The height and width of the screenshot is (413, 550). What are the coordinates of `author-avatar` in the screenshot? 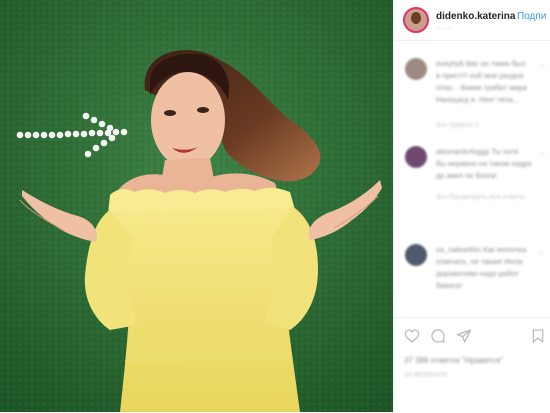 It's located at (416, 20).